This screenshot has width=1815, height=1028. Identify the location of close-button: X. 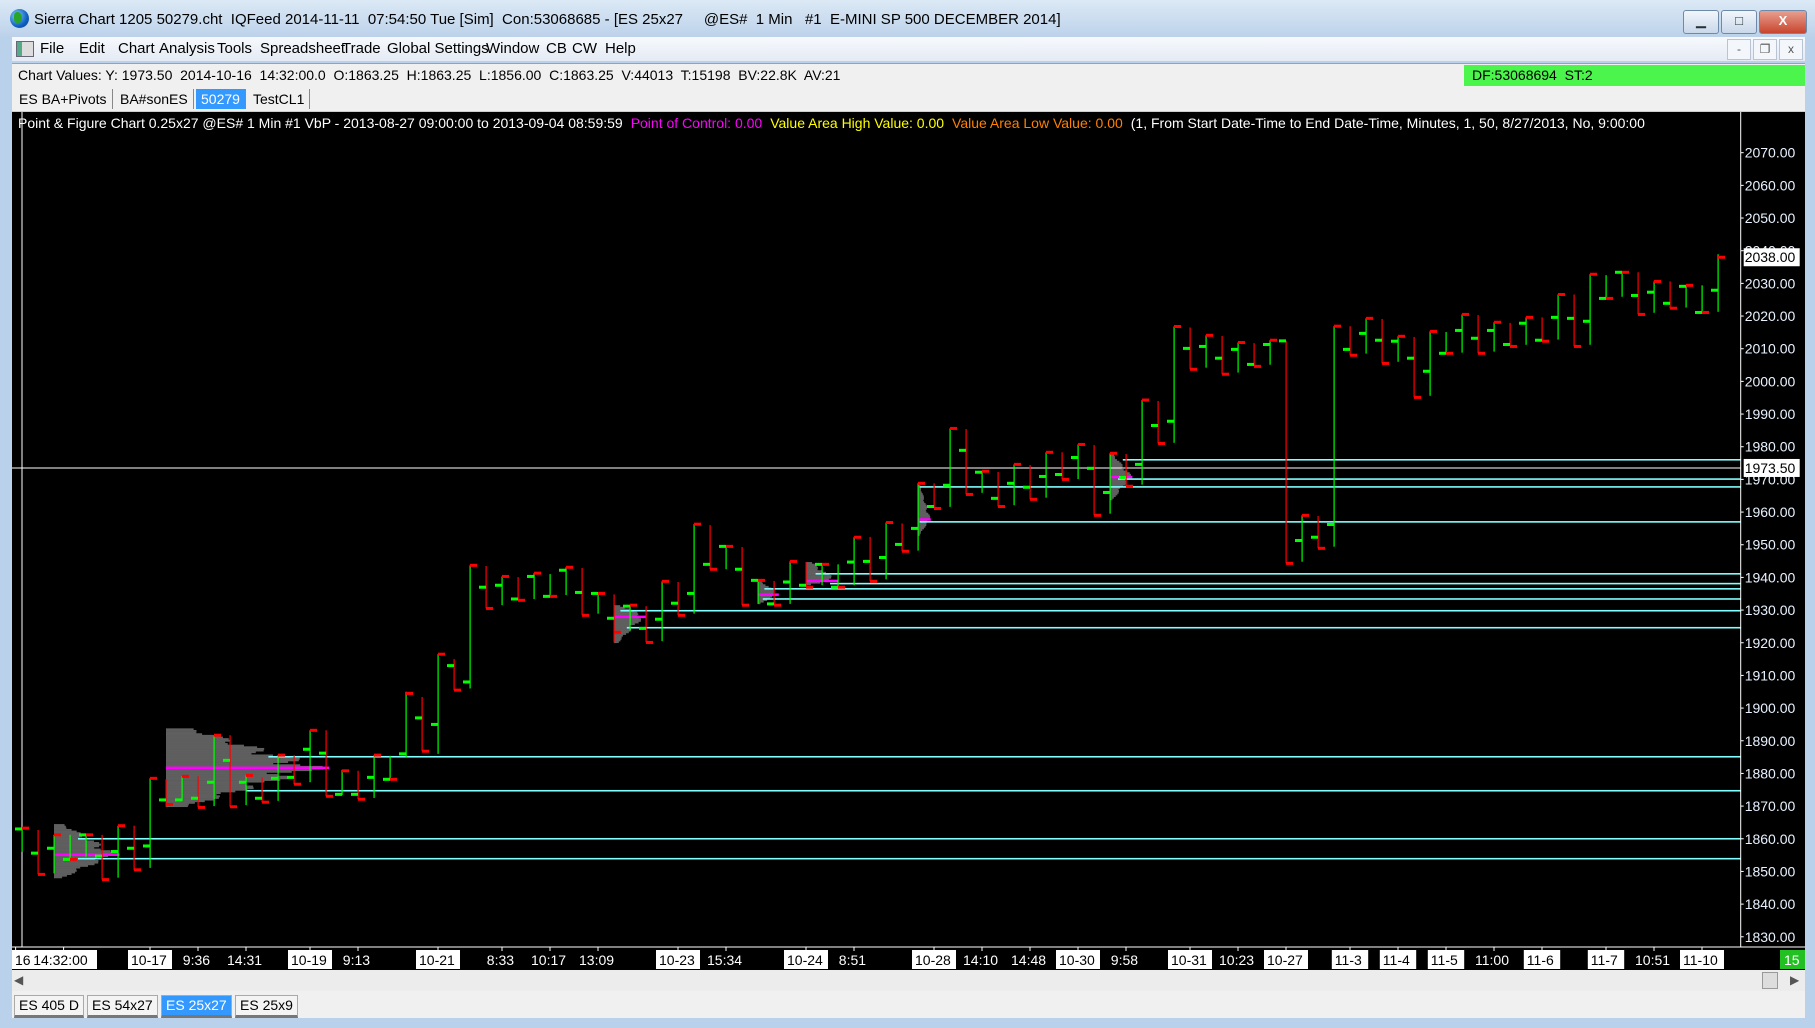
(1783, 22).